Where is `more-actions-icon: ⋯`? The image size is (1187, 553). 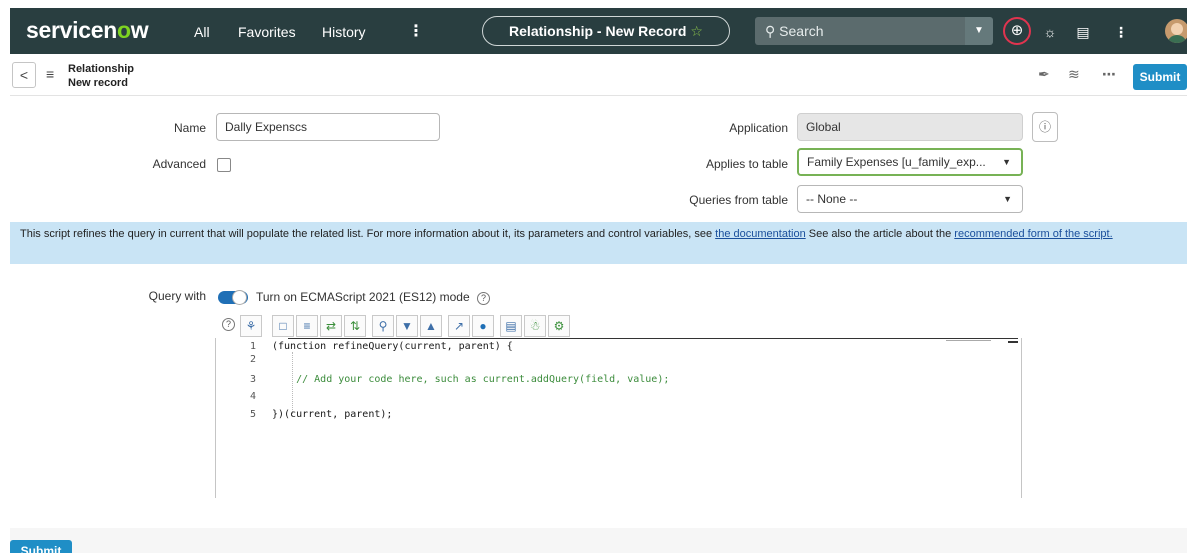 more-actions-icon: ⋯ is located at coordinates (1109, 74).